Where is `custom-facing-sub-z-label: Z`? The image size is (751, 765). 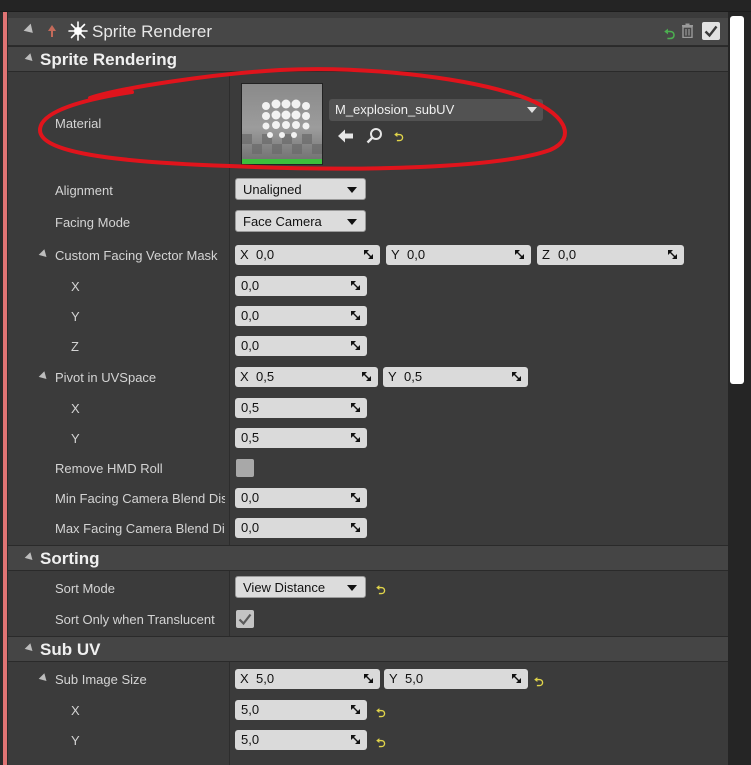 custom-facing-sub-z-label: Z is located at coordinates (75, 346).